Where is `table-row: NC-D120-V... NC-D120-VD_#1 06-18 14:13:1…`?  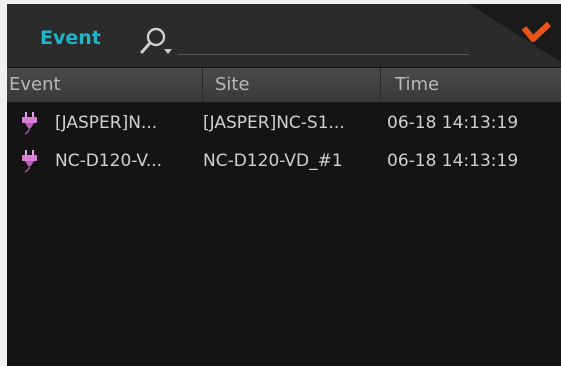
table-row: NC-D120-V... NC-D120-VD_#1 06-18 14:13:1… is located at coordinates (284, 160).